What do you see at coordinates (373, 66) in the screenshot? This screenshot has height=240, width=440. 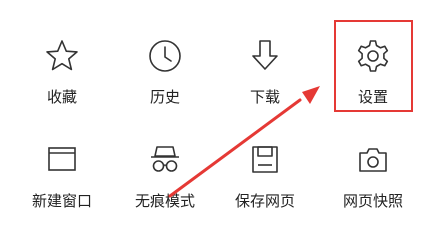 I see `settings-highlight-box` at bounding box center [373, 66].